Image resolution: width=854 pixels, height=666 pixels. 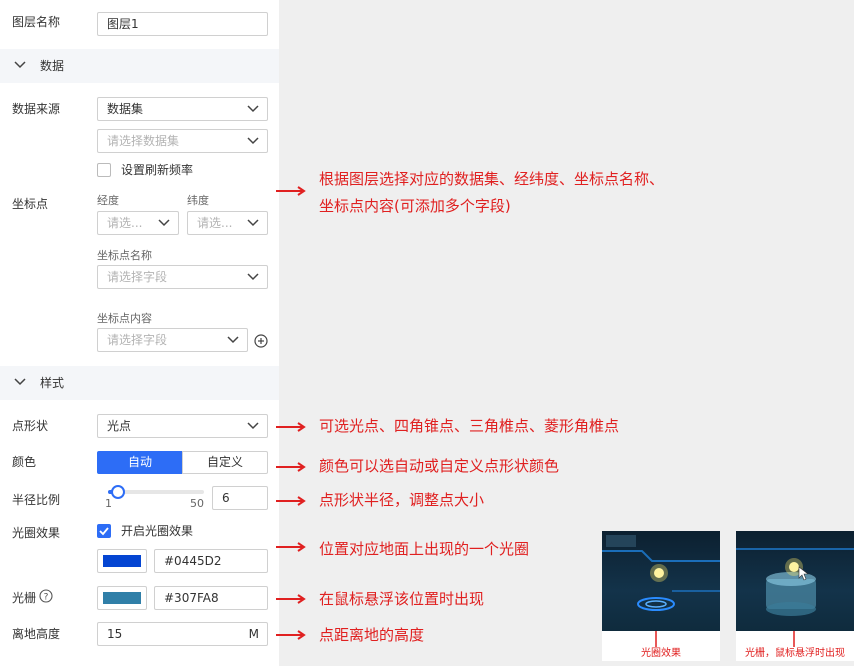 What do you see at coordinates (197, 503) in the screenshot?
I see `radius-max-label: 50` at bounding box center [197, 503].